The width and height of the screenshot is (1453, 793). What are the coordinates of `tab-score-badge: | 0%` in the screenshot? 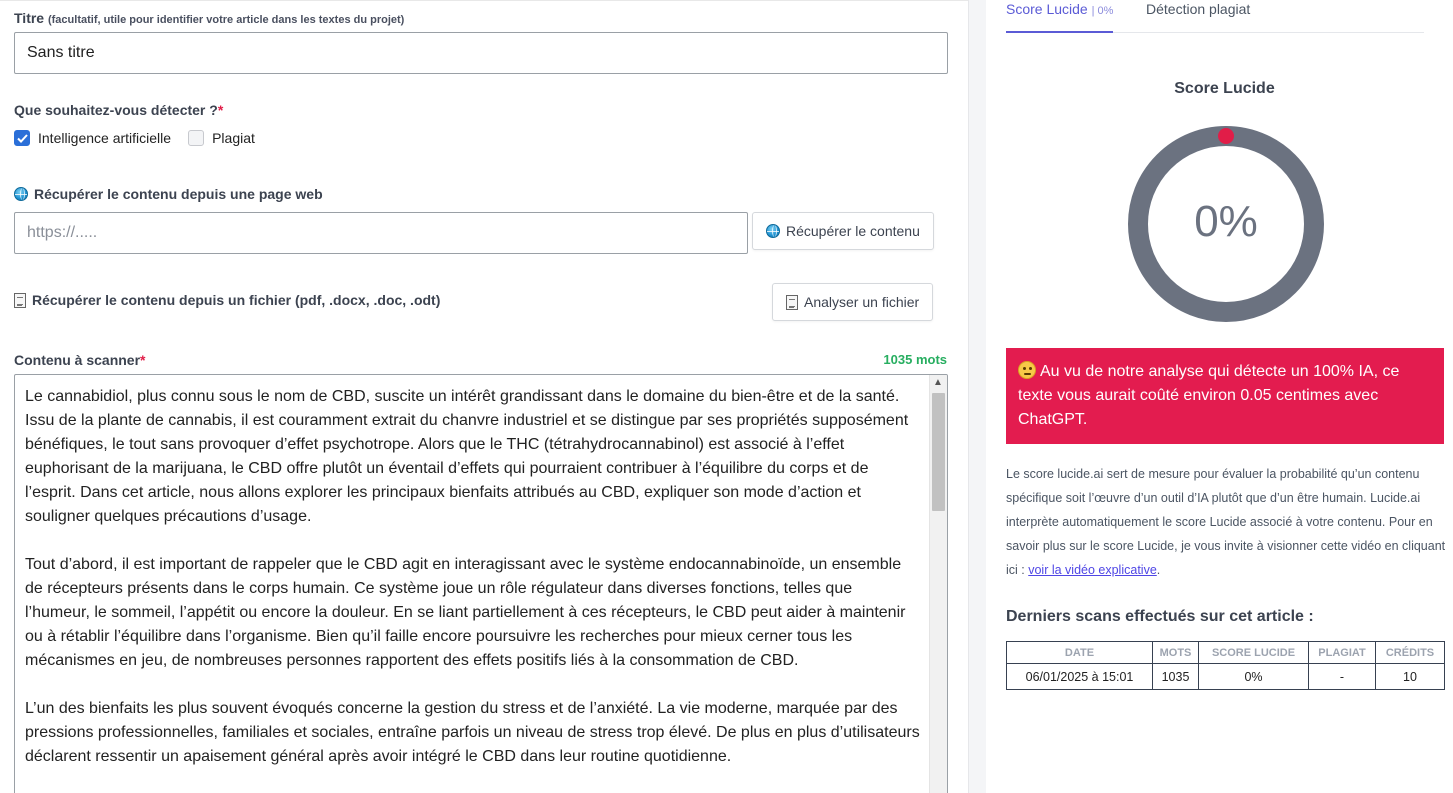 It's located at (1102, 11).